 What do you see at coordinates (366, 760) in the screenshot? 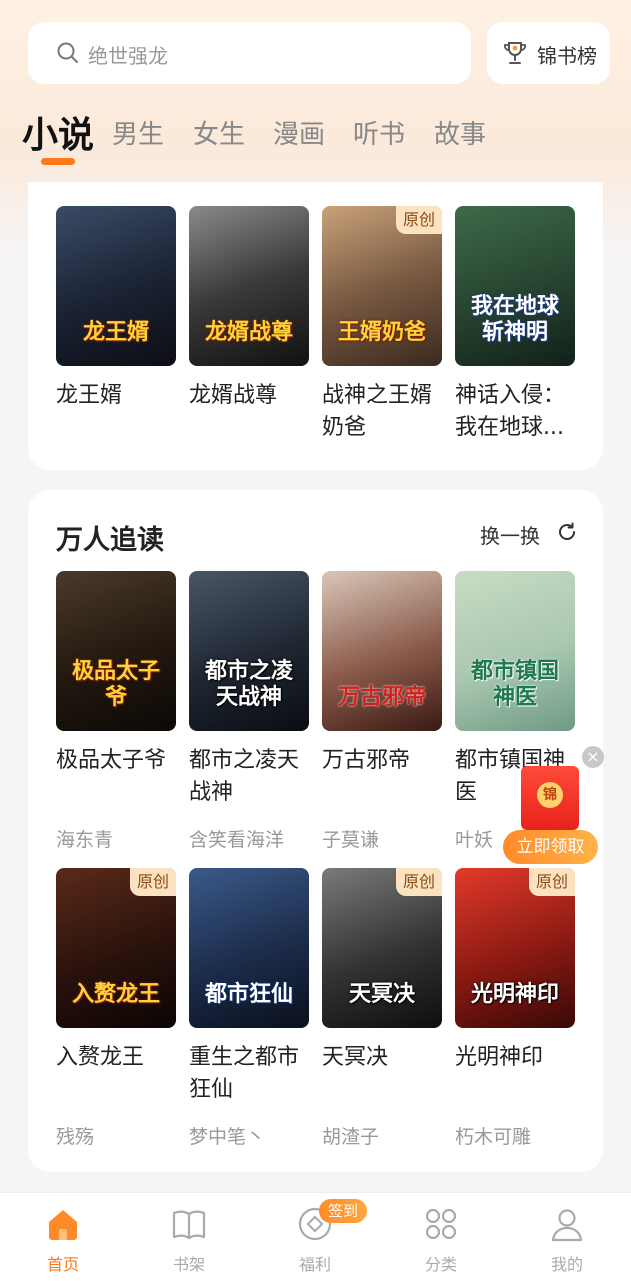
I see `book-title: 万古邪帝` at bounding box center [366, 760].